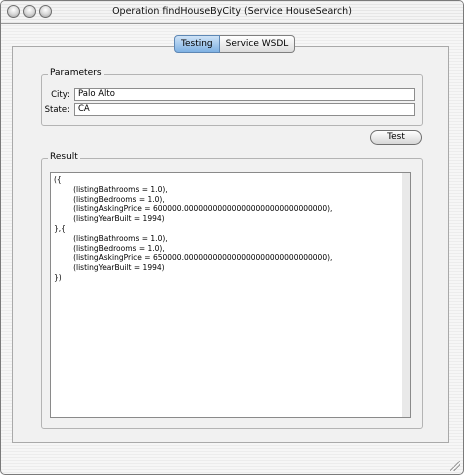  I want to click on parameters-group-label: Parameters, so click(76, 73).